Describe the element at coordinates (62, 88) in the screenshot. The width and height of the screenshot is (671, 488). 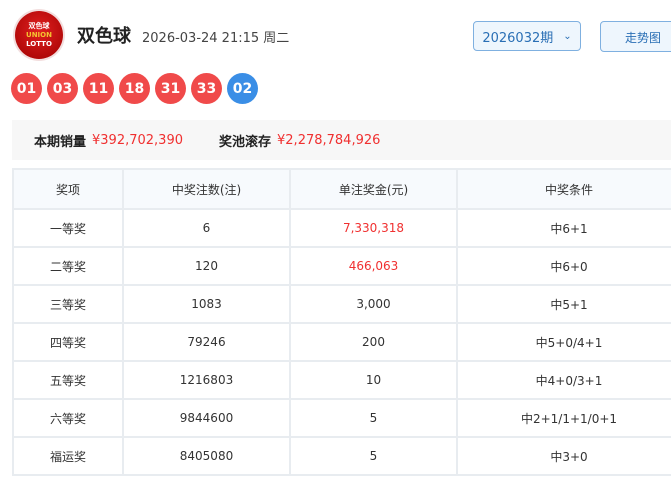
I see `red-ball: 03` at that location.